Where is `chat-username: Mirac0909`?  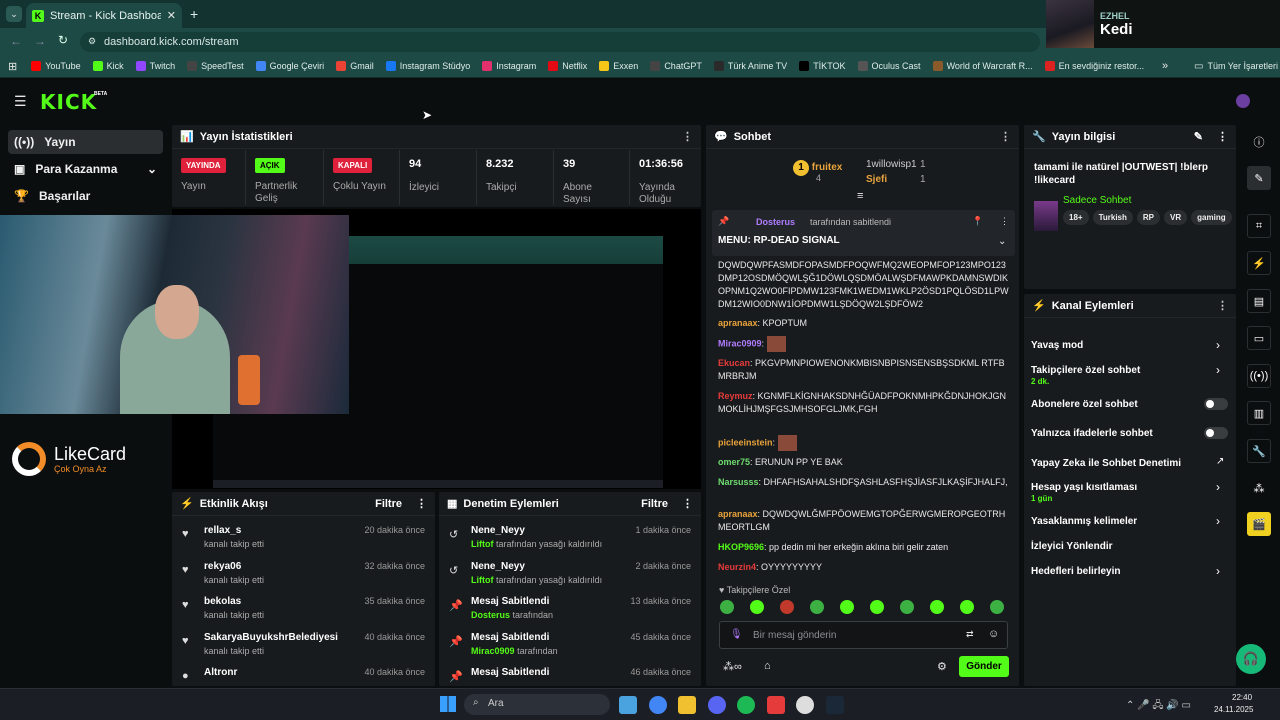 chat-username: Mirac0909 is located at coordinates (740, 343).